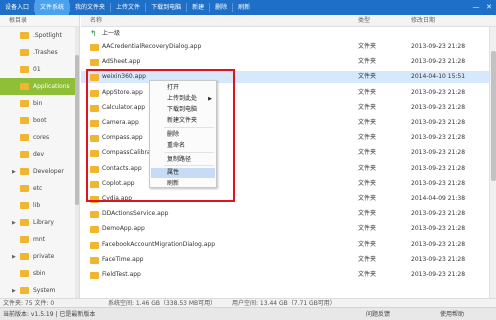 The image size is (496, 320). I want to click on tree-item: Applications, so click(39, 86).